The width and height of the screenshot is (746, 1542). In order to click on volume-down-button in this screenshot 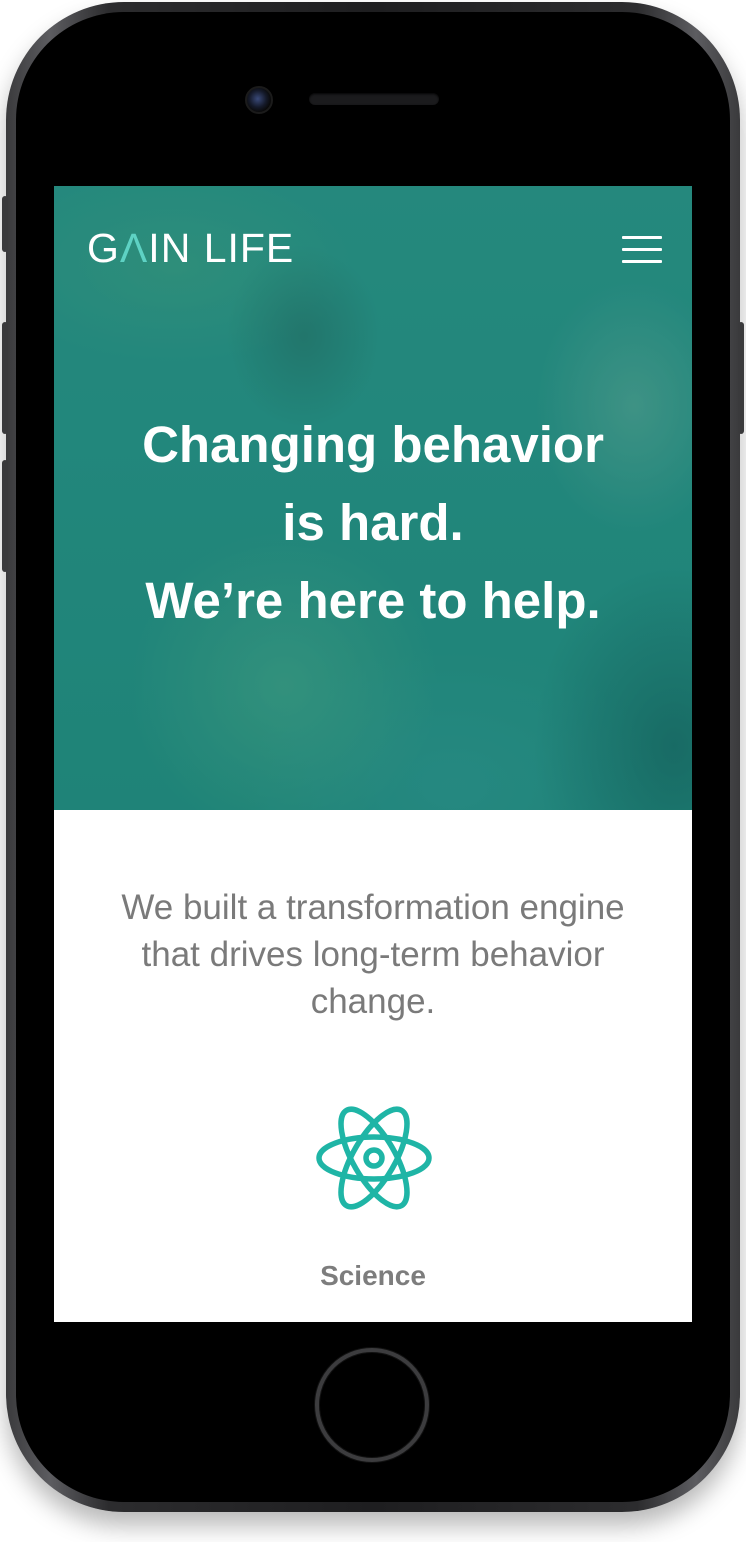, I will do `click(5, 516)`.